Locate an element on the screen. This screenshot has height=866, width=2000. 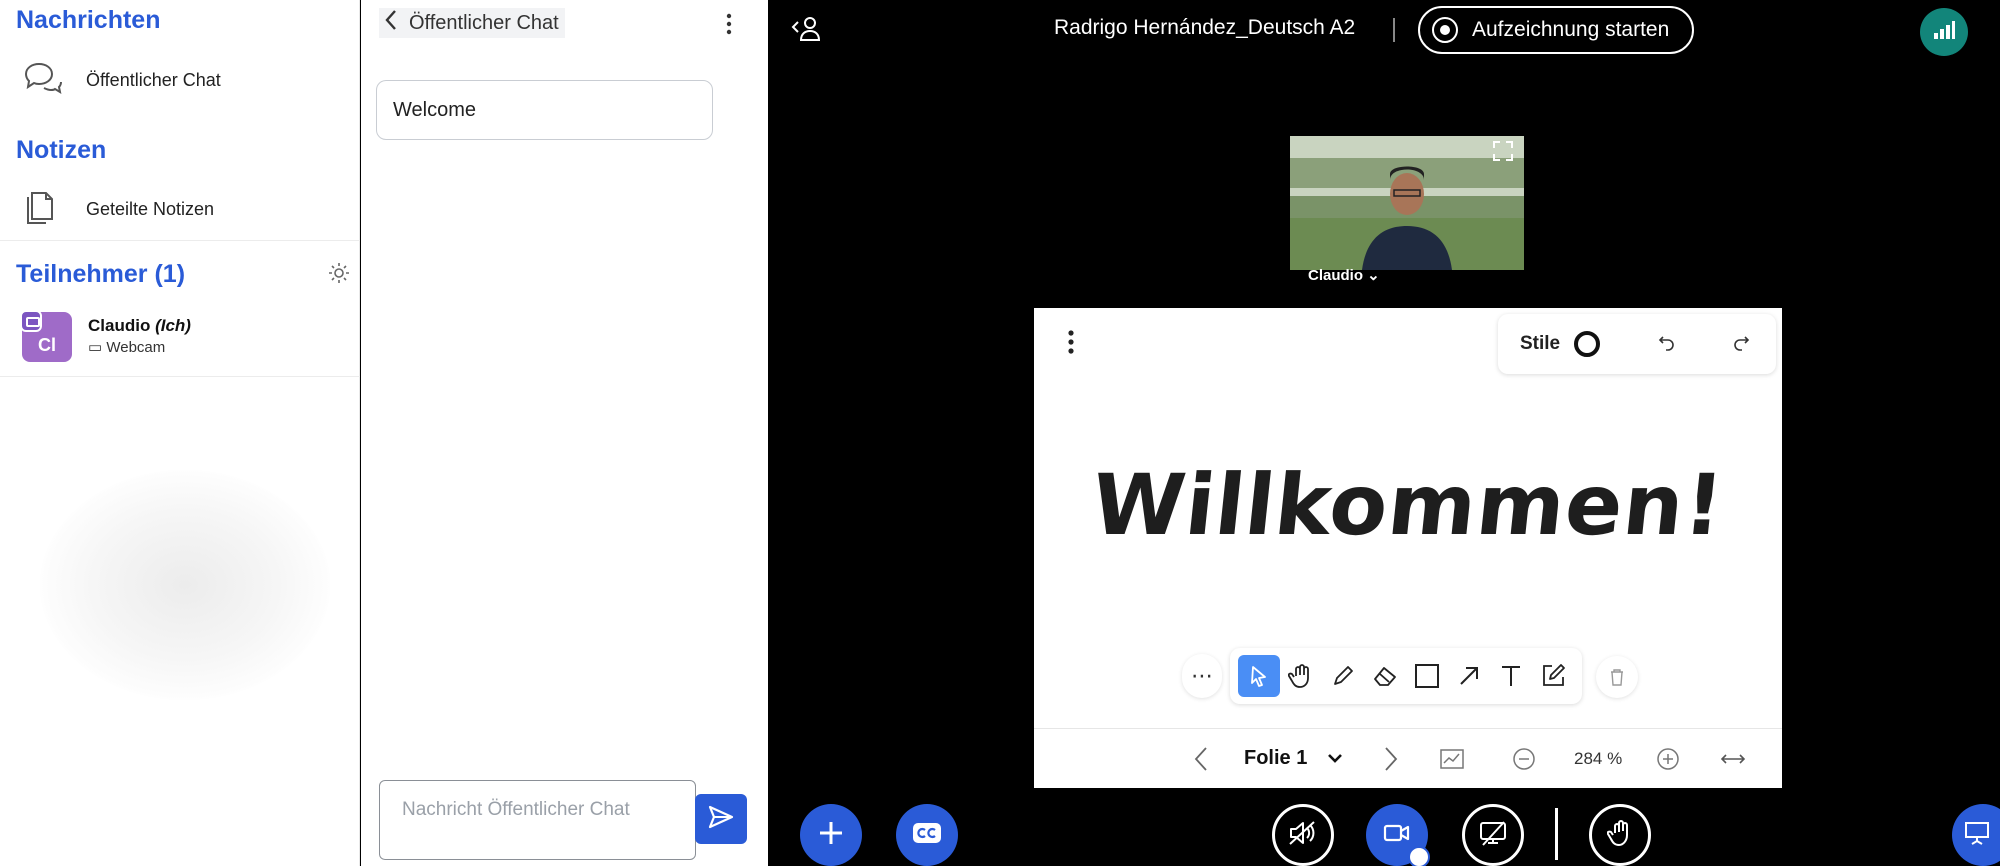
participant-status-line: ▭ Webcam is located at coordinates (139, 348).